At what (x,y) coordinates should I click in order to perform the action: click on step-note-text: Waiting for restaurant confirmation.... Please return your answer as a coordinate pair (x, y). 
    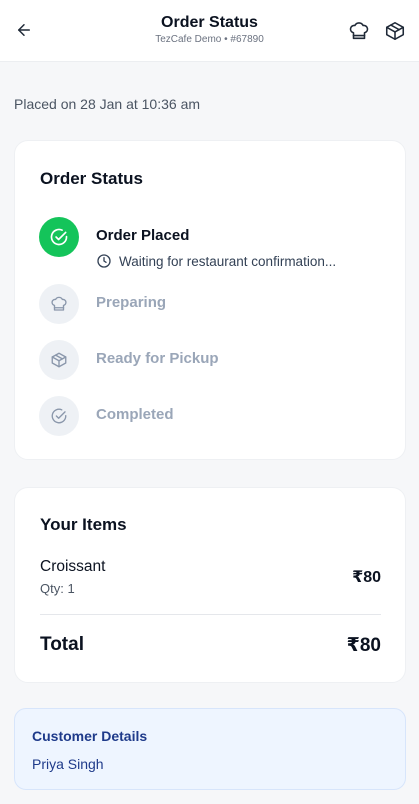
    Looking at the image, I should click on (228, 261).